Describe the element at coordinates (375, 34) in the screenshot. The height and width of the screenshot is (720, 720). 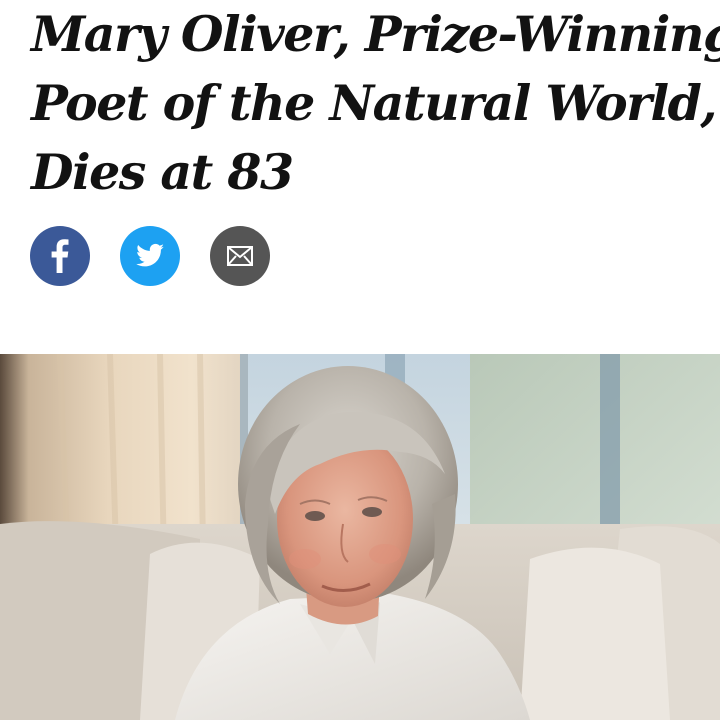
I see `headline-line-1: Mary Oliver, Prize-Winning` at that location.